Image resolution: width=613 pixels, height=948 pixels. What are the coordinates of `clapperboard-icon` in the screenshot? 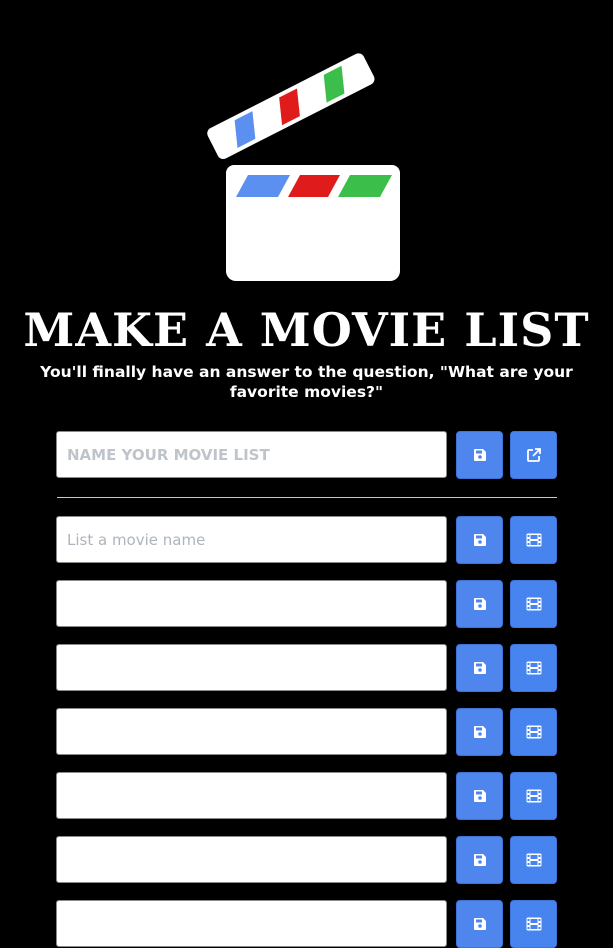 It's located at (303, 167).